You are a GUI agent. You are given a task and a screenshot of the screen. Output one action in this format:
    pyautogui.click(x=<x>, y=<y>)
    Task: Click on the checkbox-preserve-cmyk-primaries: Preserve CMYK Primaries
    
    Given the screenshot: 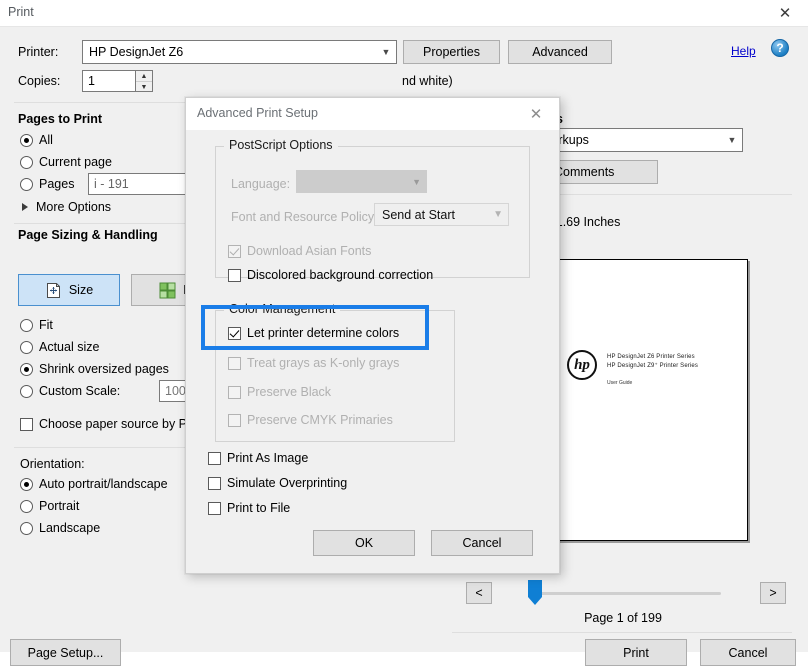 What is the action you would take?
    pyautogui.click(x=310, y=420)
    